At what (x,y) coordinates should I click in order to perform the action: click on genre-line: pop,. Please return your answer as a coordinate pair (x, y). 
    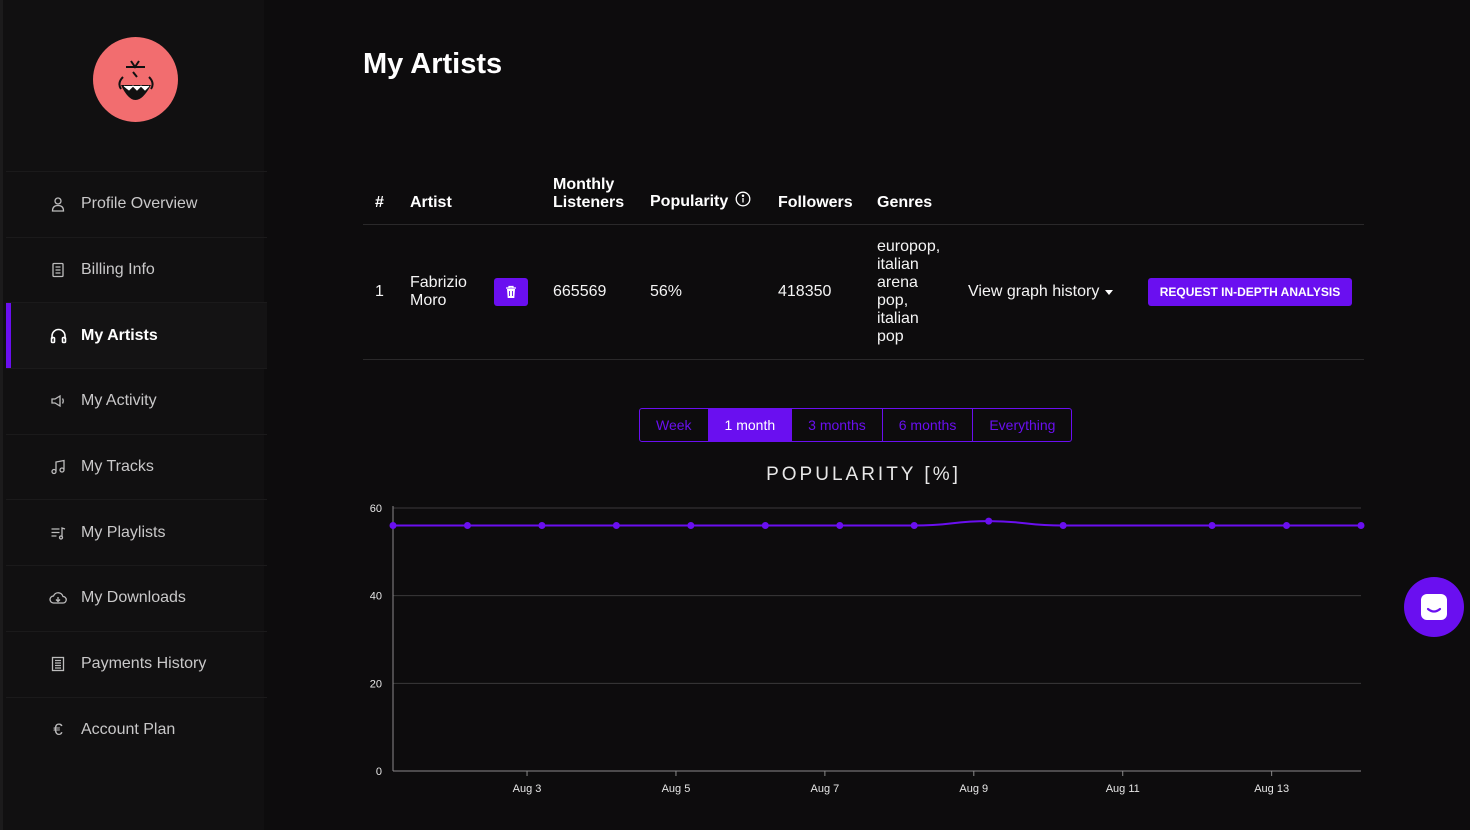
    Looking at the image, I should click on (893, 300).